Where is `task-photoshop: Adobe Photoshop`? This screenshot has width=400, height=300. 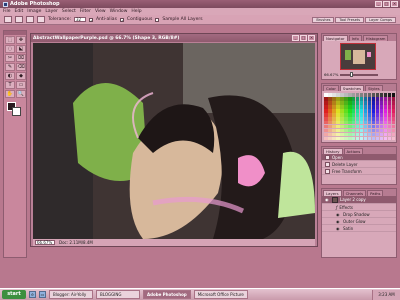
task-photoshop: Adobe Photoshop is located at coordinates (167, 294).